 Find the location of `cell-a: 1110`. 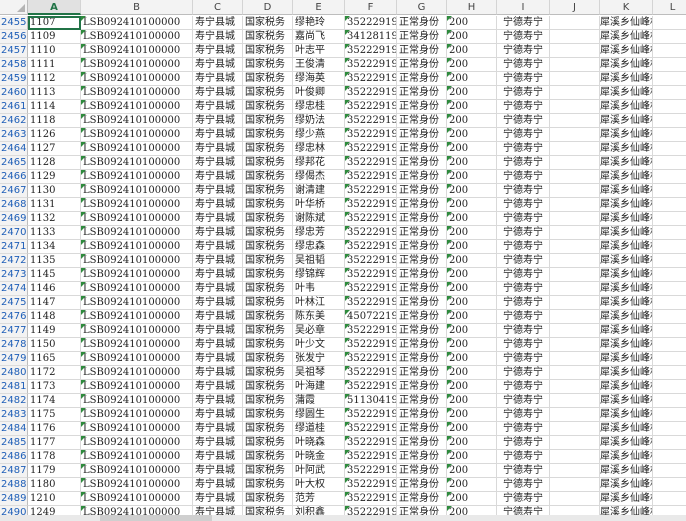

cell-a: 1110 is located at coordinates (54, 51).